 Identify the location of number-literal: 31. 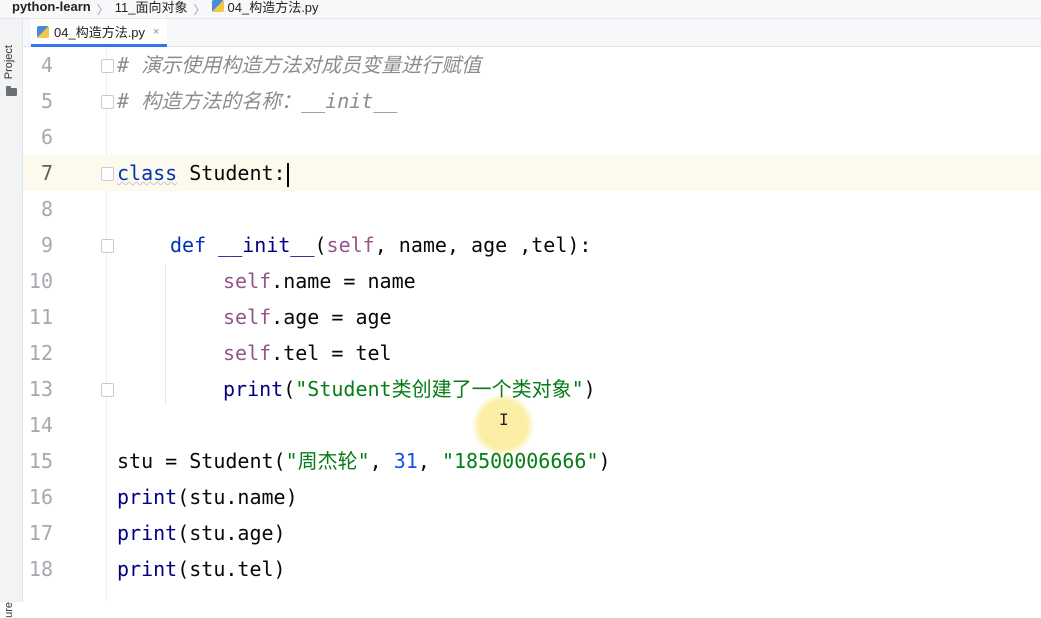
(405, 461).